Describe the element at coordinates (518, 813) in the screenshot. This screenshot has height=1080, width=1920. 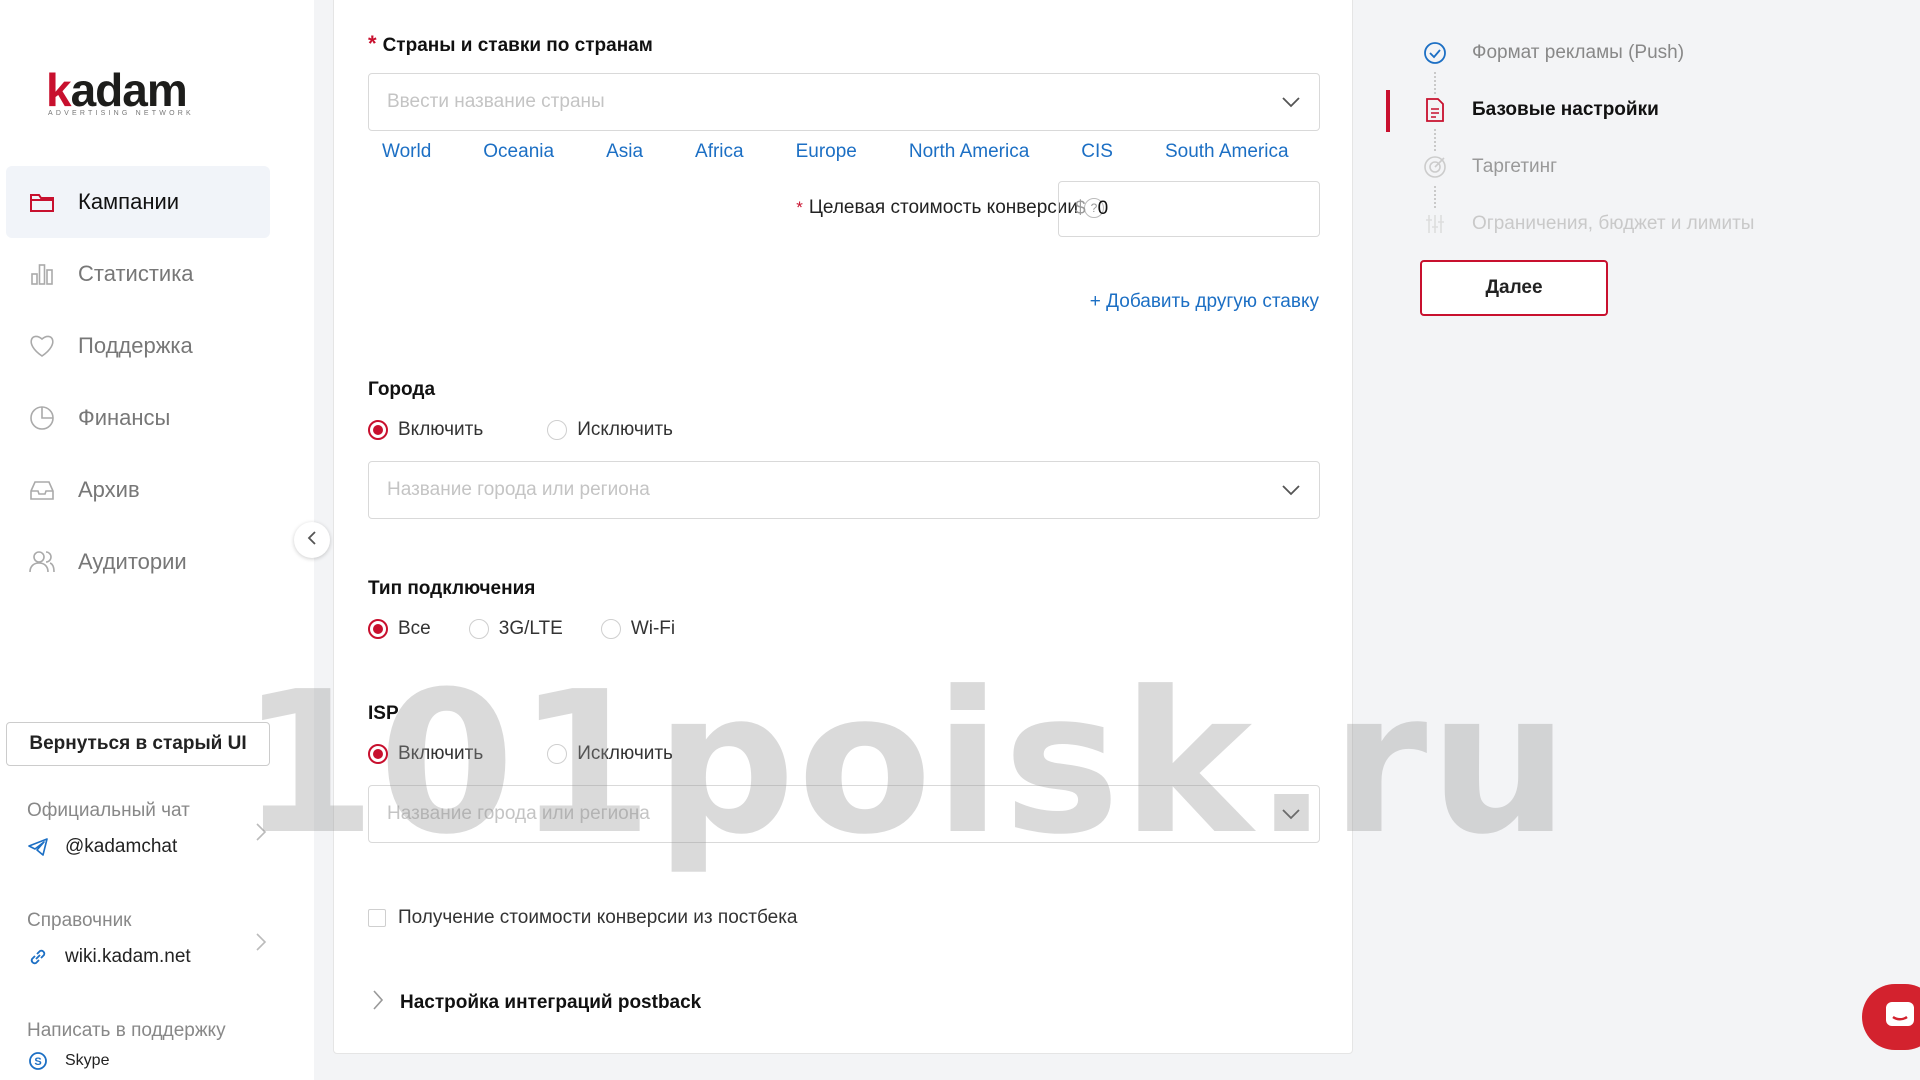
I see `isp-select-placeholder: Название города или региона` at that location.